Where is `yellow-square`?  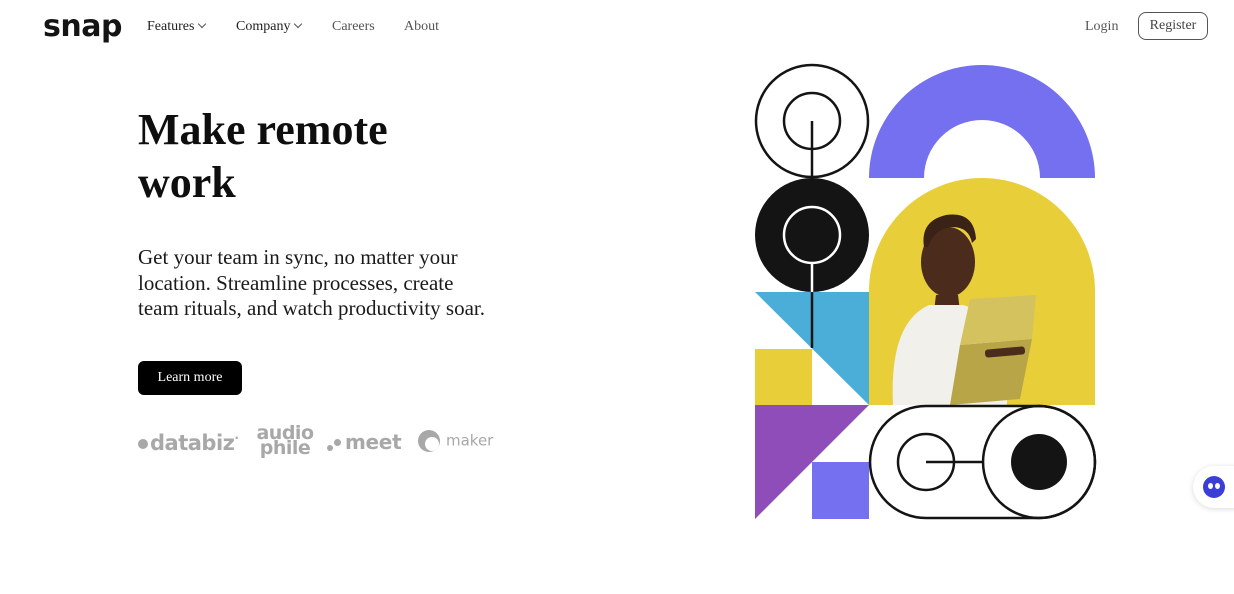
yellow-square is located at coordinates (783, 377).